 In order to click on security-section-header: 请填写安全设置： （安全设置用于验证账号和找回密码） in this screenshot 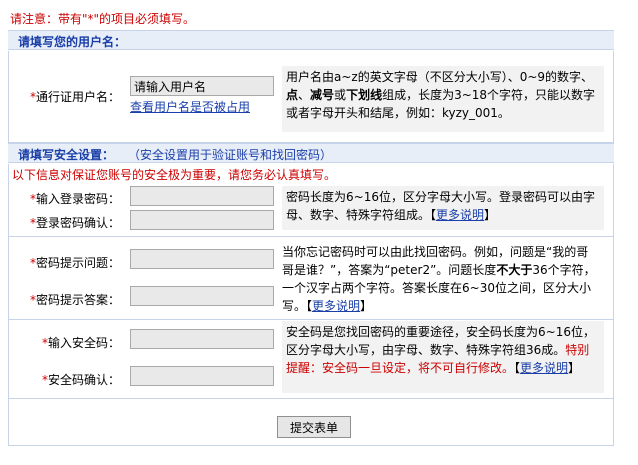, I will do `click(311, 153)`.